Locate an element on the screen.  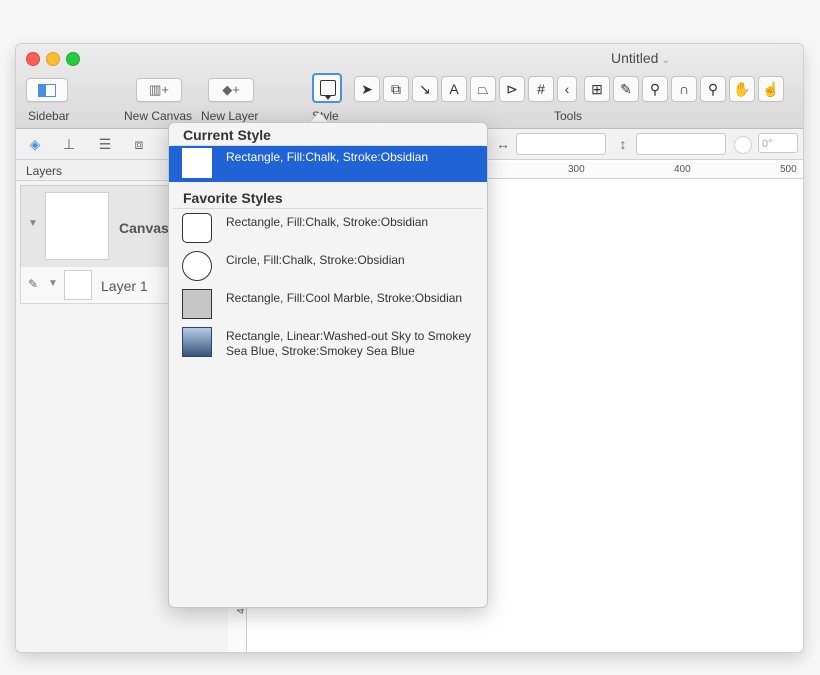
favorite-styles-title: Favorite Styles is located at coordinates (233, 198).